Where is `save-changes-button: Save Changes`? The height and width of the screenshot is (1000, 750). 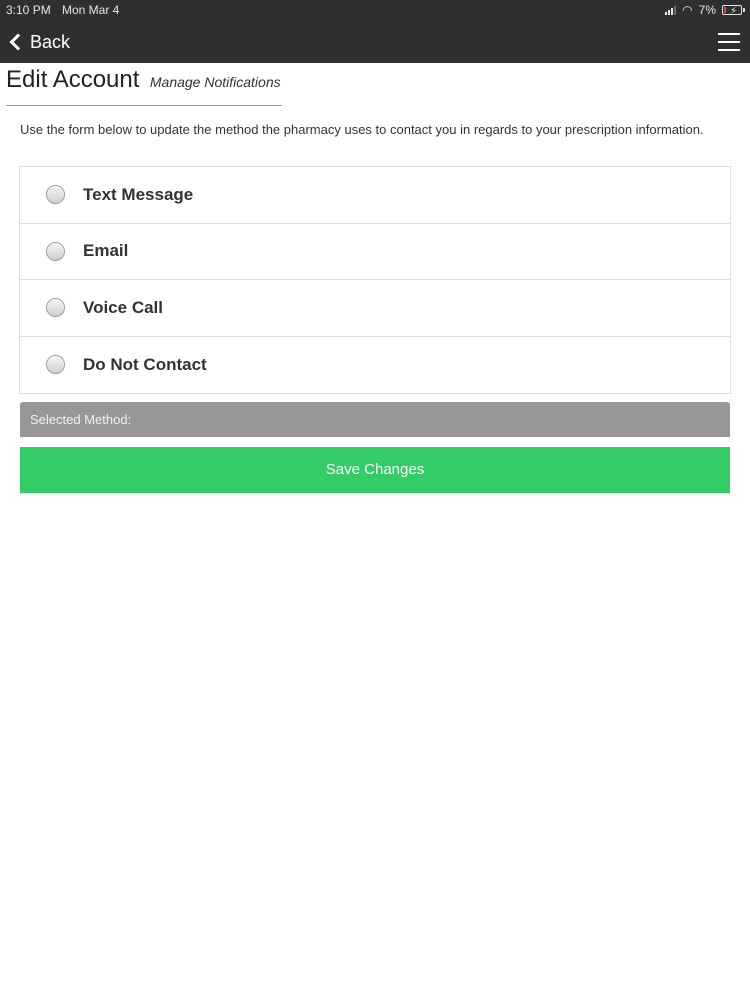 save-changes-button: Save Changes is located at coordinates (375, 470).